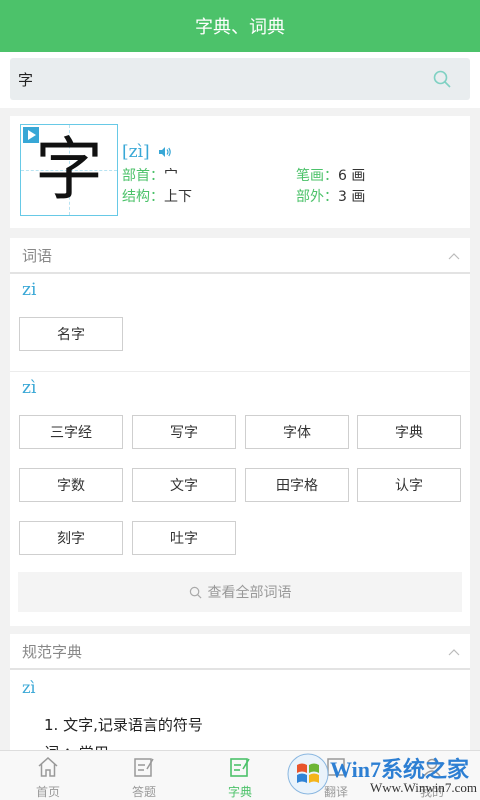 The width and height of the screenshot is (480, 800). Describe the element at coordinates (352, 197) in the screenshot. I see `extra-strokes-value: 3 画` at that location.